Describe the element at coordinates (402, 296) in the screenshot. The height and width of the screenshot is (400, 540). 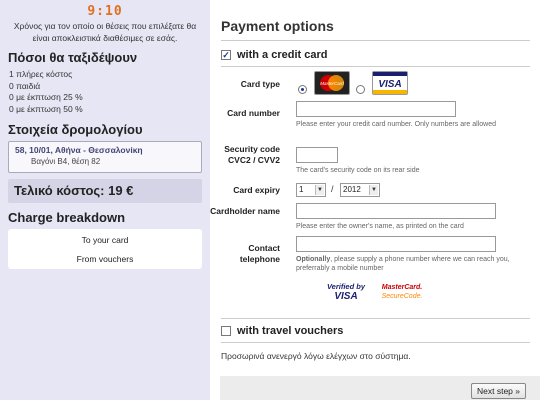
I see `securecode-line2: SecureCode.` at that location.